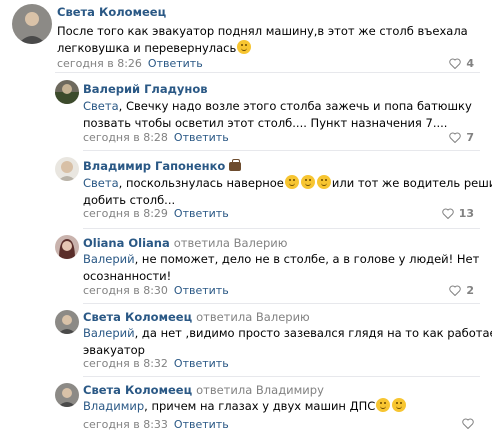  What do you see at coordinates (113, 406) in the screenshot?
I see `mention-link: Владимир` at bounding box center [113, 406].